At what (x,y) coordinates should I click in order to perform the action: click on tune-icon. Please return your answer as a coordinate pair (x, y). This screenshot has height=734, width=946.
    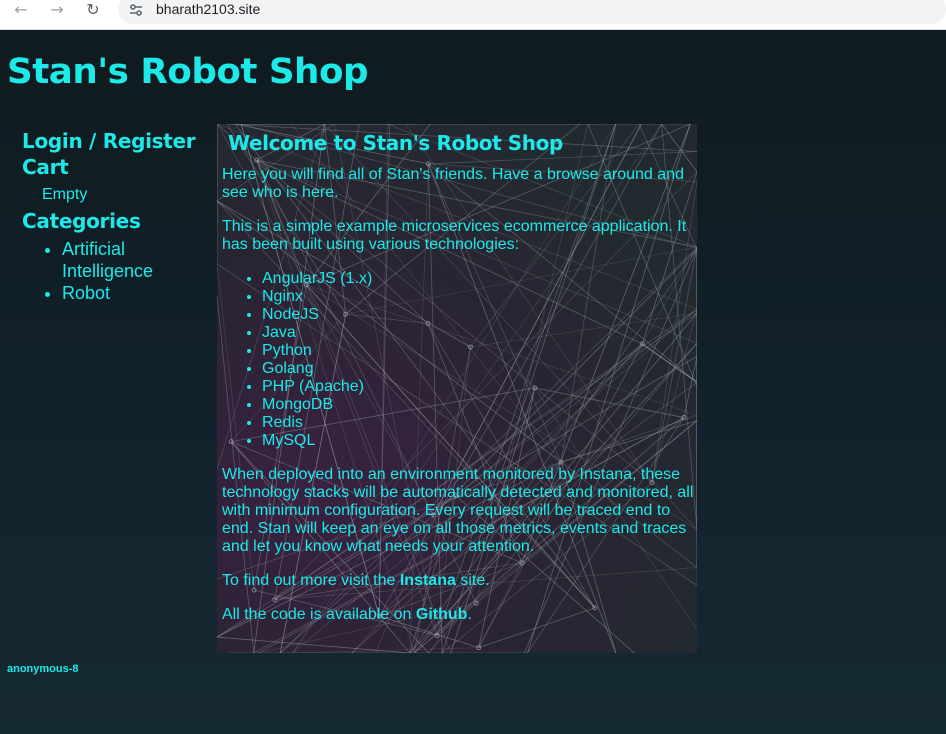
    Looking at the image, I should click on (136, 10).